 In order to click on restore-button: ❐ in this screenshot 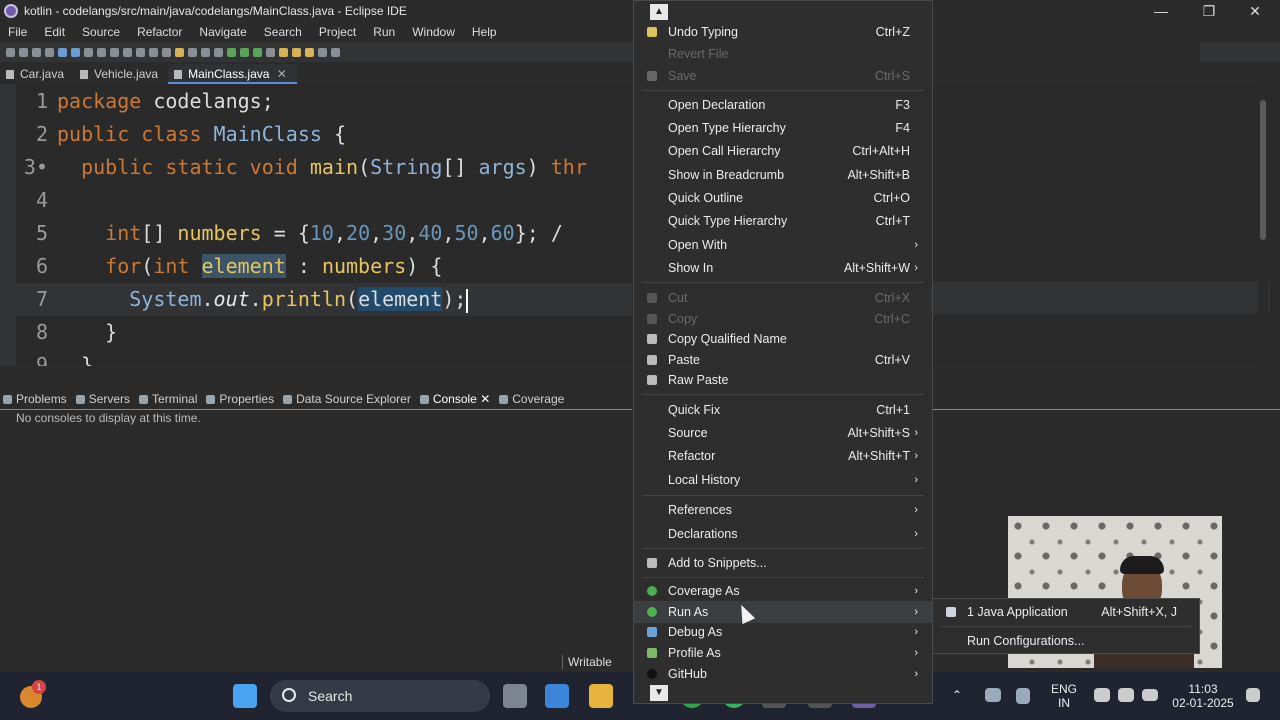, I will do `click(1209, 11)`.